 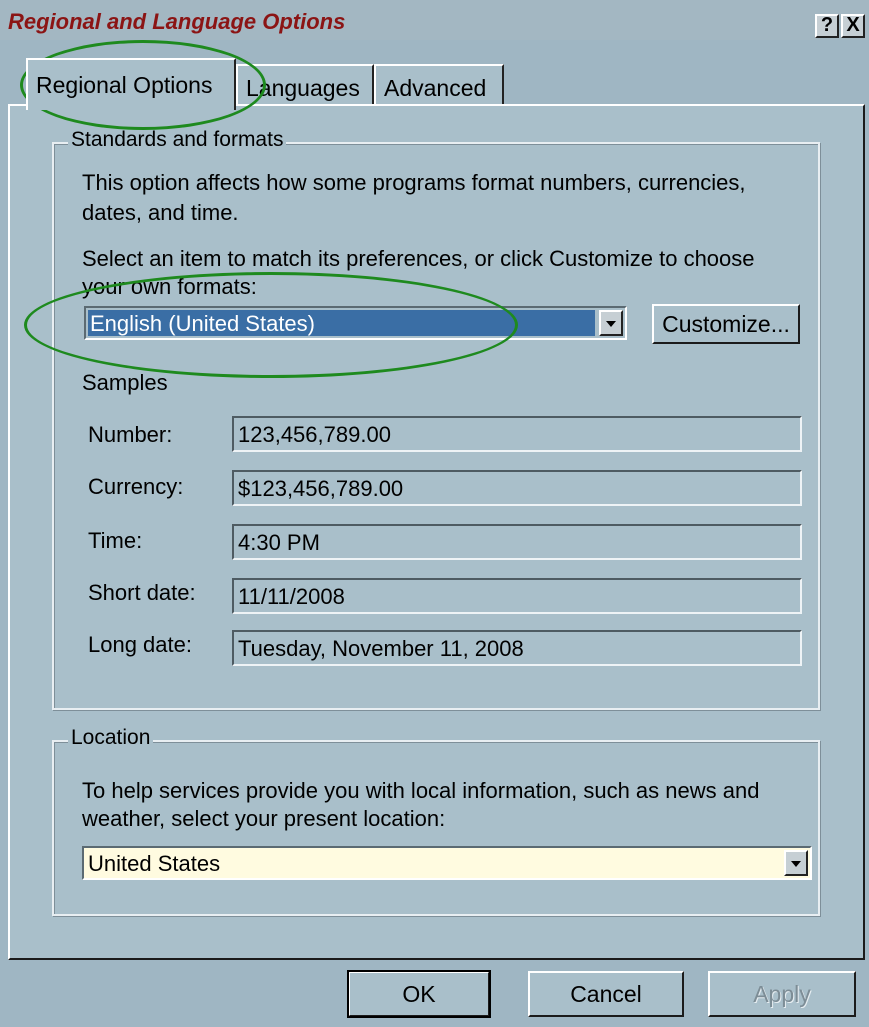 I want to click on format-select-value: English (United States), so click(x=202, y=323).